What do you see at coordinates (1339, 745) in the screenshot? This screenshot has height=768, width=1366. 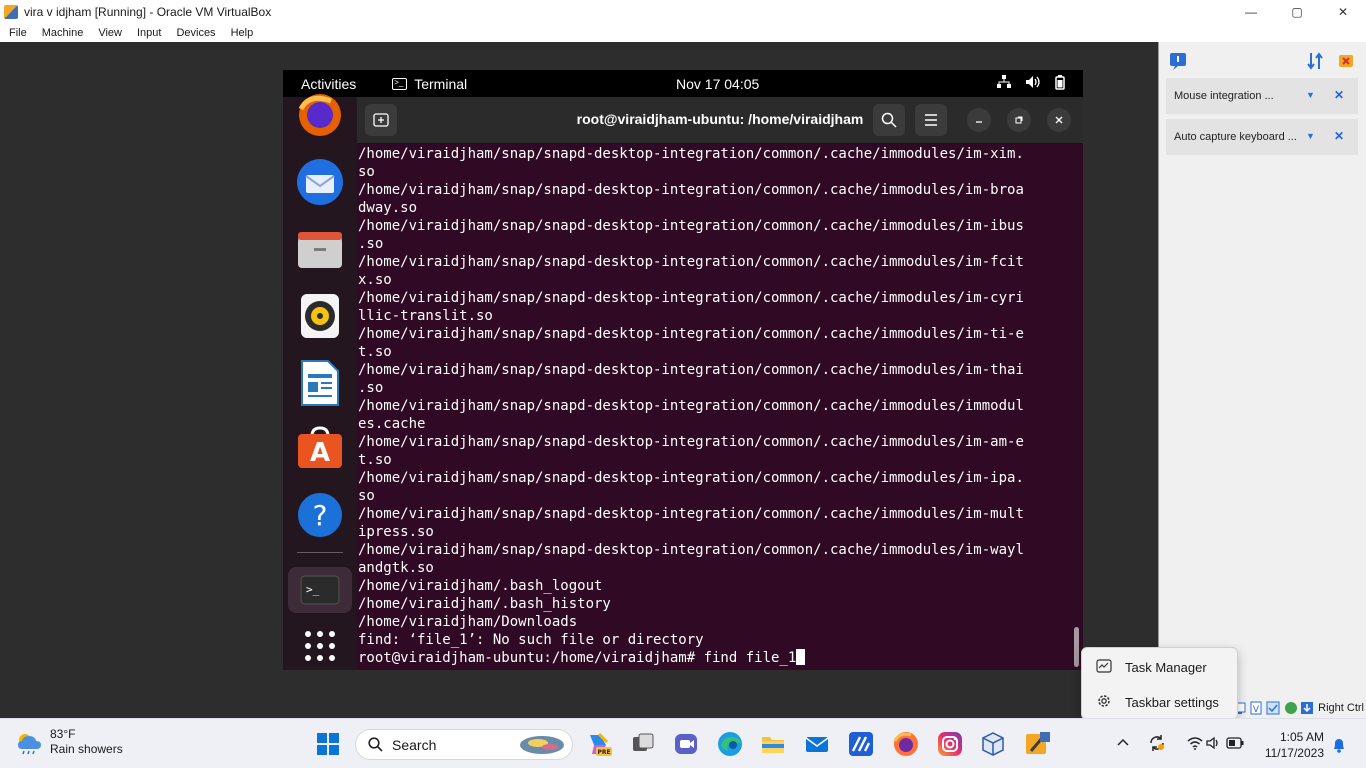 I see `notification-bell-icon` at bounding box center [1339, 745].